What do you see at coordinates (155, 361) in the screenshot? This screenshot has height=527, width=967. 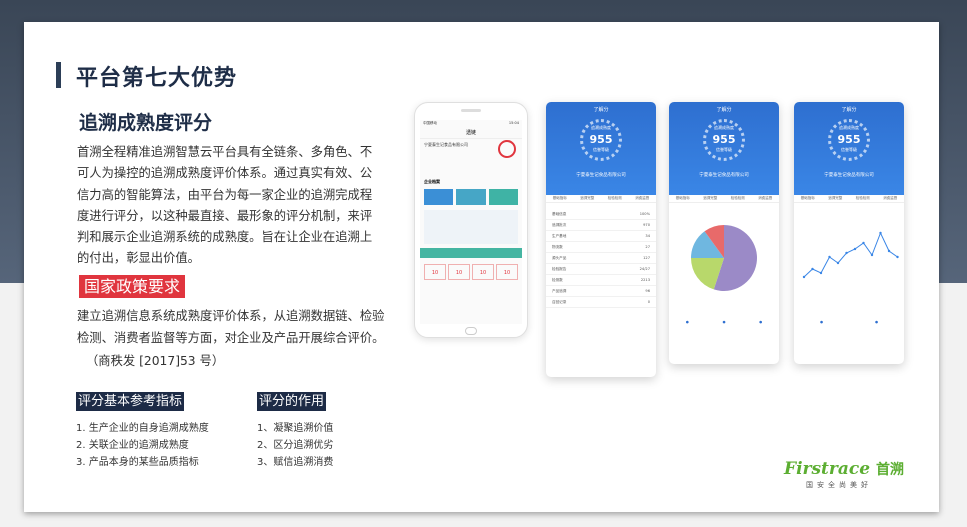 I see `policy-reference: （商秩发 [2017]53 号）` at bounding box center [155, 361].